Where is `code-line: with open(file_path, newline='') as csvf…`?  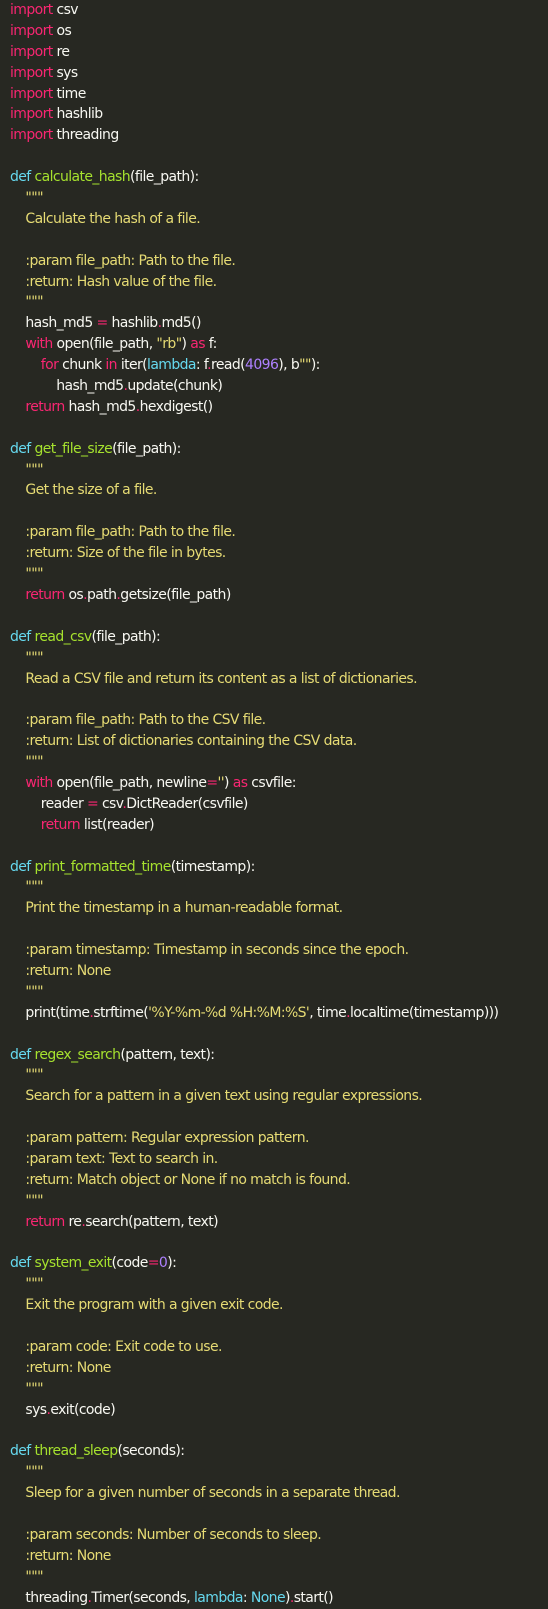
code-line: with open(file_path, newline='') as csvf… is located at coordinates (279, 783).